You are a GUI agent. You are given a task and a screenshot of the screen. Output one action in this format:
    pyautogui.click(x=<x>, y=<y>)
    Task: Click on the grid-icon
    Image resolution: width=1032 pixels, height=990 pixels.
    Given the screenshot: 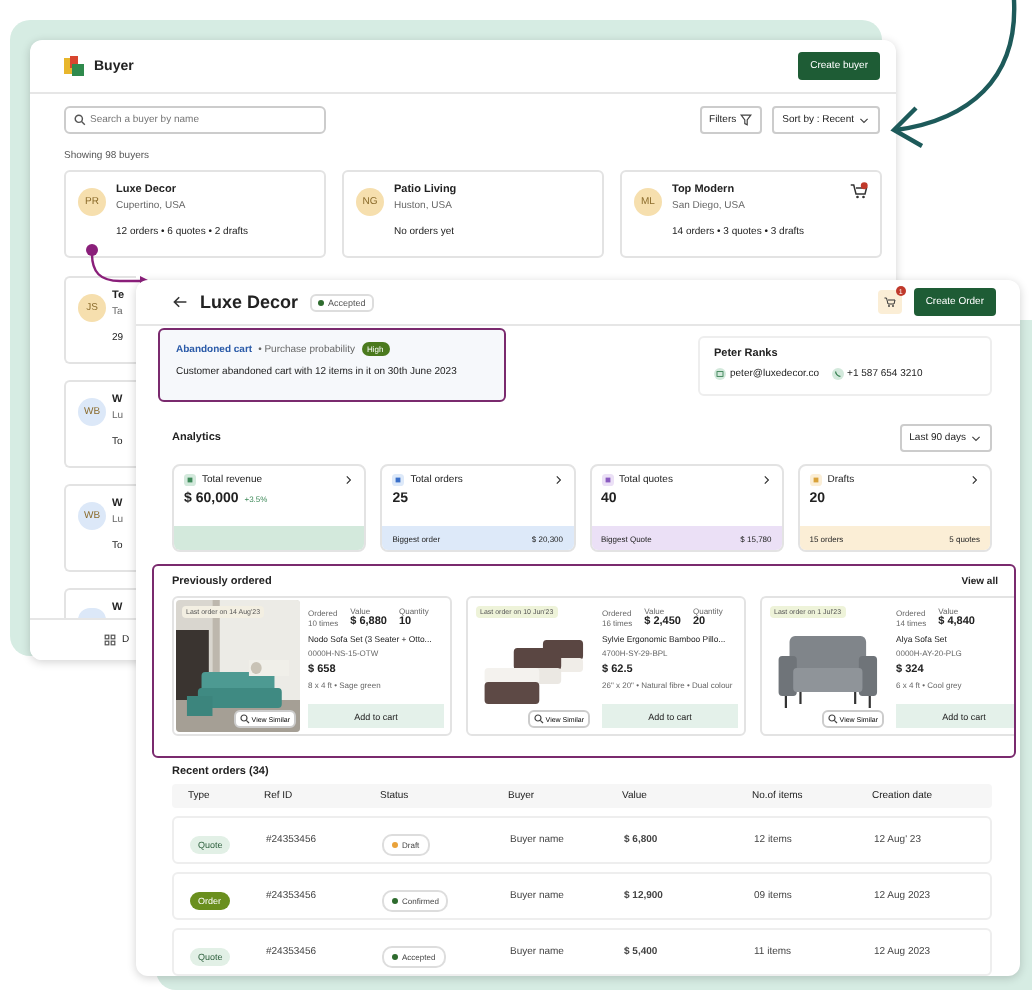 What is the action you would take?
    pyautogui.click(x=110, y=640)
    